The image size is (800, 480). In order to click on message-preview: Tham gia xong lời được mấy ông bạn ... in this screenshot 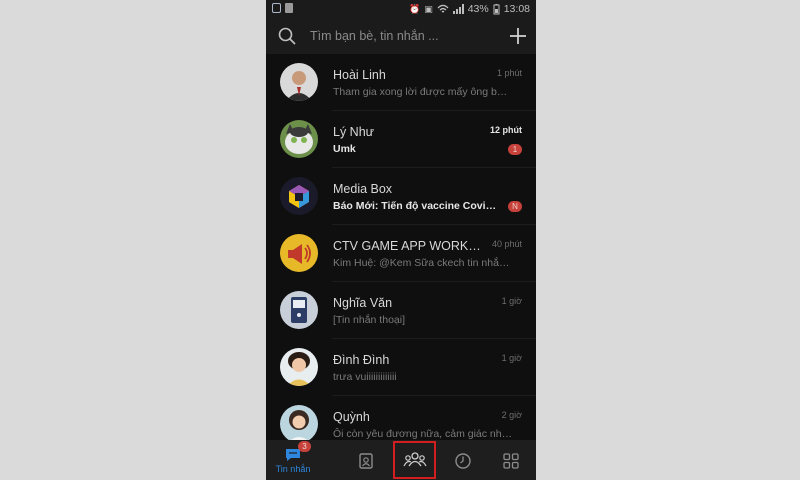, I will do `click(423, 92)`.